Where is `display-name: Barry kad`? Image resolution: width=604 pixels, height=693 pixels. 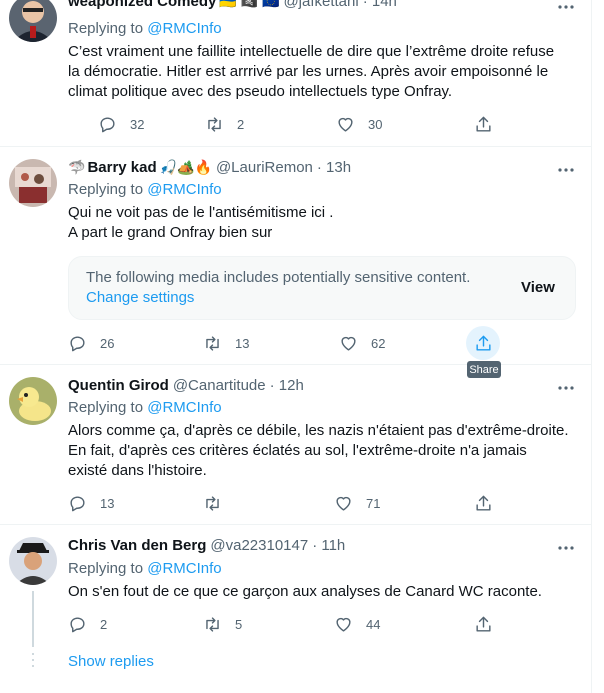
display-name: Barry kad is located at coordinates (121, 167).